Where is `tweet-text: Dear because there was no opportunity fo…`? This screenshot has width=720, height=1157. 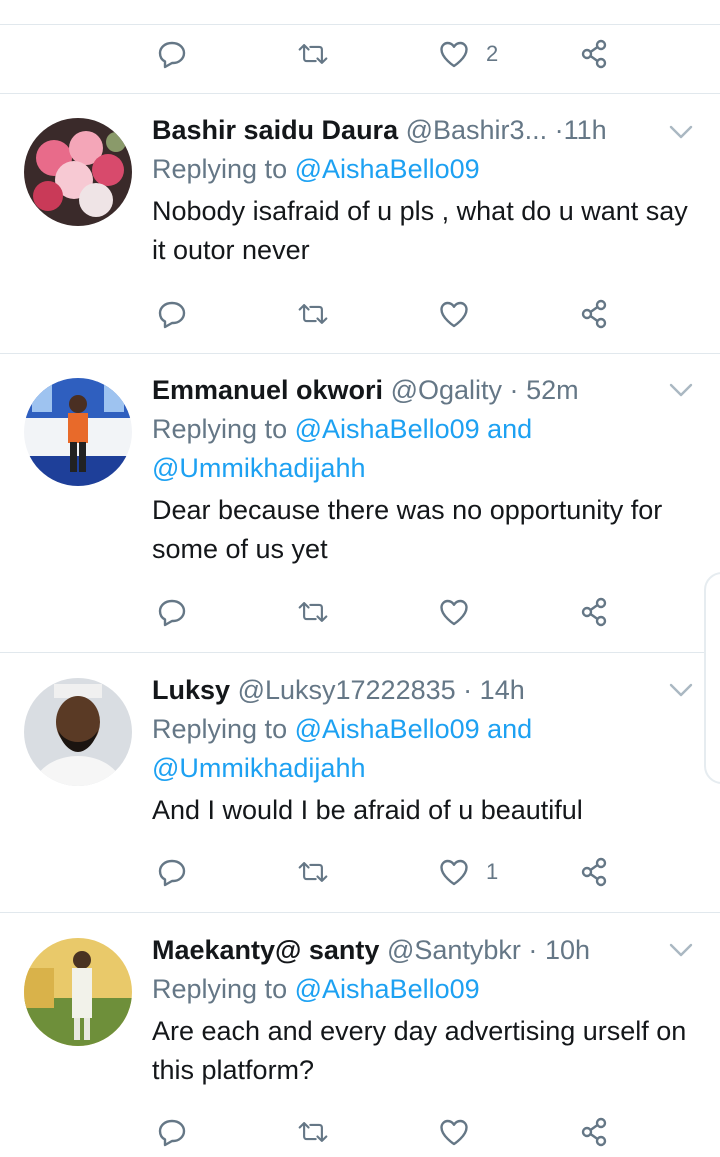
tweet-text: Dear because there was no opportunity fo… is located at coordinates (407, 529).